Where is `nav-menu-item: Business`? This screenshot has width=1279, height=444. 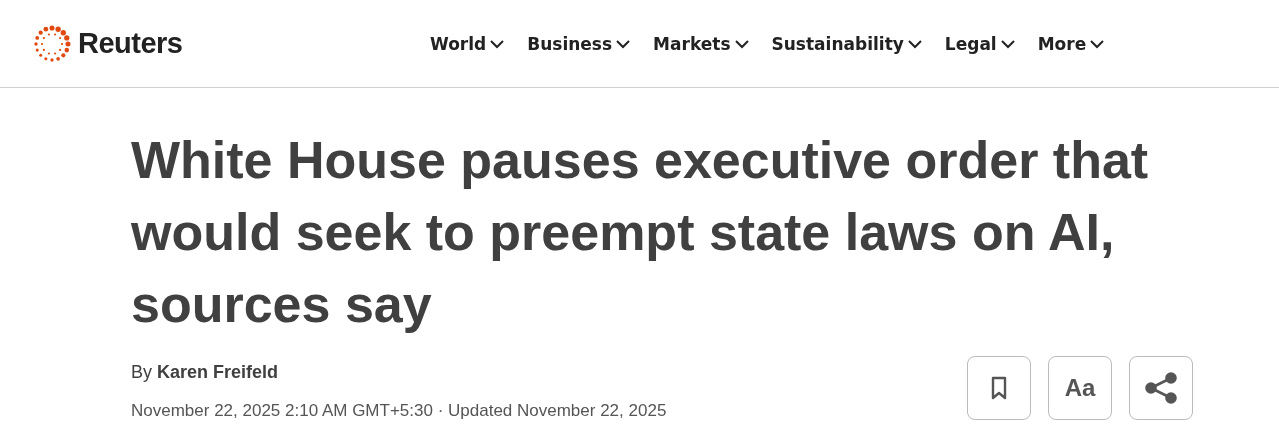 nav-menu-item: Business is located at coordinates (579, 44).